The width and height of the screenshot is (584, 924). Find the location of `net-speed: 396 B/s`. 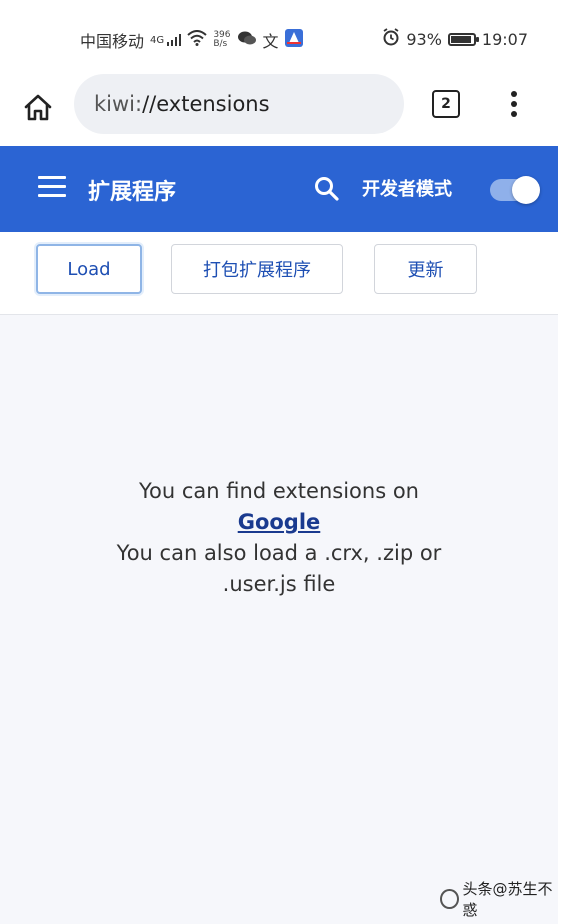

net-speed: 396 B/s is located at coordinates (222, 39).